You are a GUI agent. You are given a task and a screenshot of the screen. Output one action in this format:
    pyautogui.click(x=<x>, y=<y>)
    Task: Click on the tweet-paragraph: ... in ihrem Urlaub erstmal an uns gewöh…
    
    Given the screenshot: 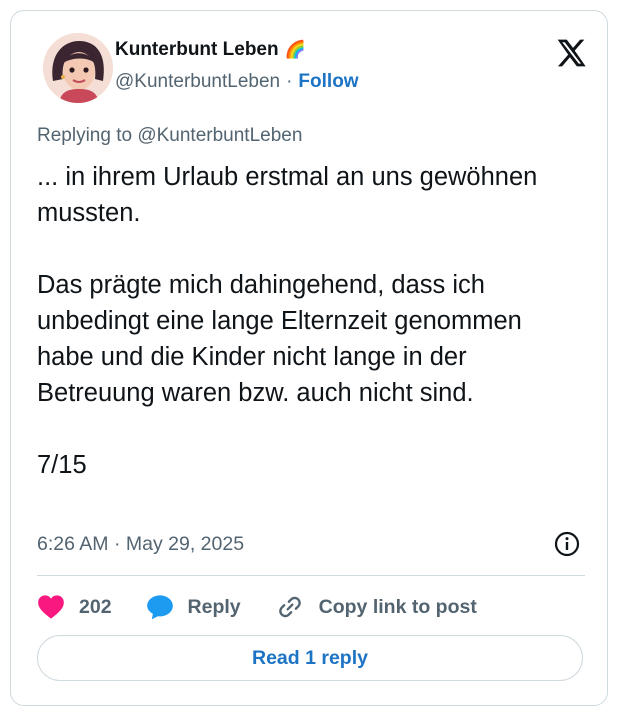 What is the action you would take?
    pyautogui.click(x=287, y=195)
    